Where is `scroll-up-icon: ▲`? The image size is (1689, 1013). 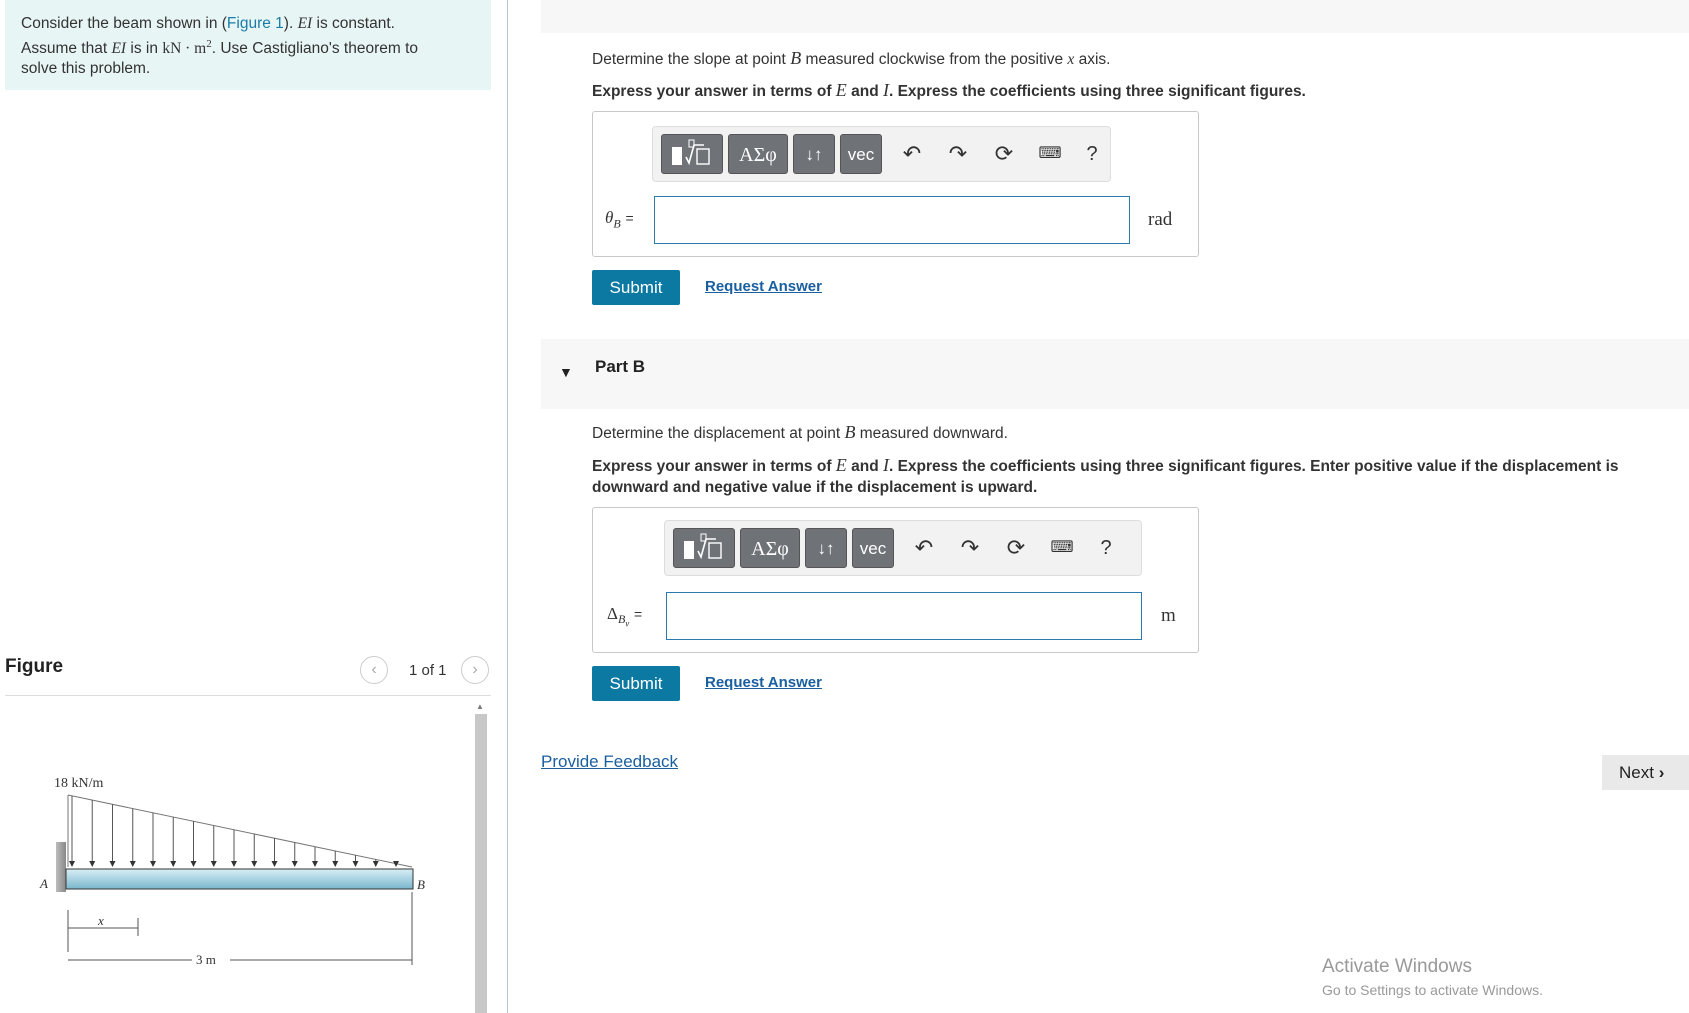
scroll-up-icon: ▲ is located at coordinates (480, 706).